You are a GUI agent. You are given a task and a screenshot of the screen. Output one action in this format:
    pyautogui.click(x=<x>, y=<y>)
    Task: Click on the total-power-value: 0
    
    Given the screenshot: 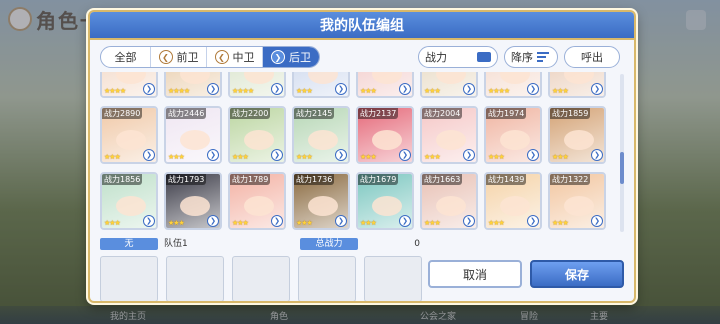 What is the action you would take?
    pyautogui.click(x=417, y=244)
    